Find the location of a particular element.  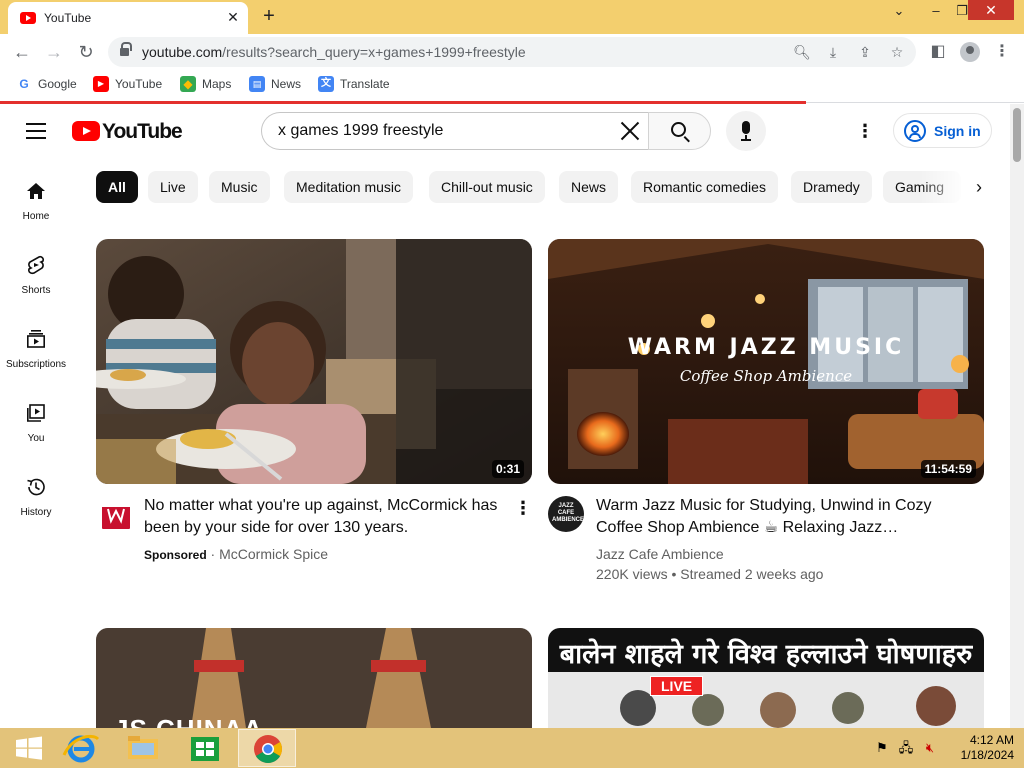

chip-romantic-comedies: Romantic comedies is located at coordinates (704, 187).